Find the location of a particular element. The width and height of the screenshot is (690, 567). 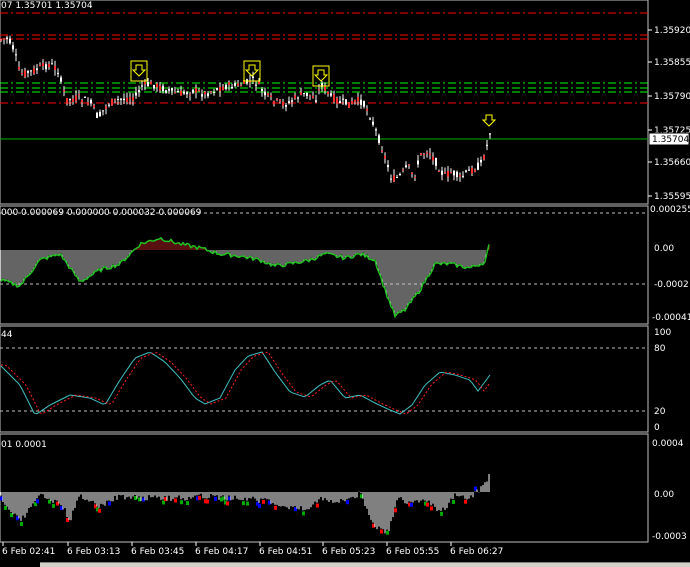

stoch-signal-line is located at coordinates (246, 383).